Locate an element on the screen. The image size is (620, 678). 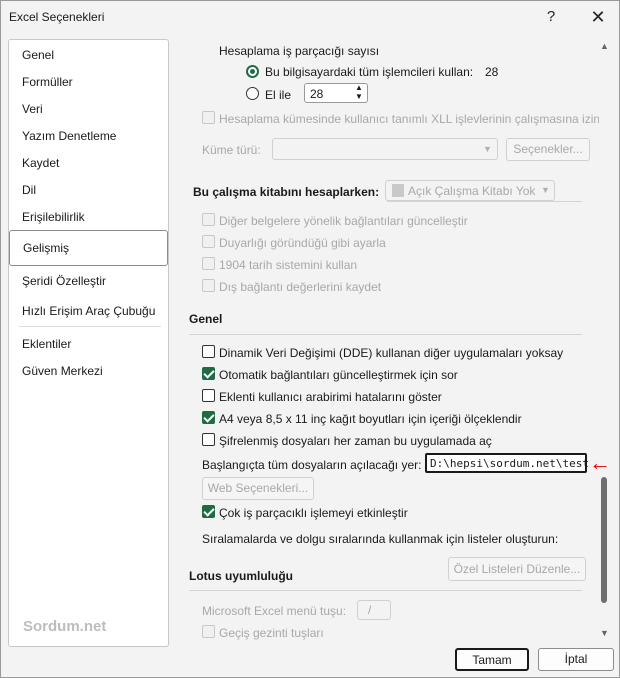
sidebar-item-kaydet: Kaydet is located at coordinates (40, 163).